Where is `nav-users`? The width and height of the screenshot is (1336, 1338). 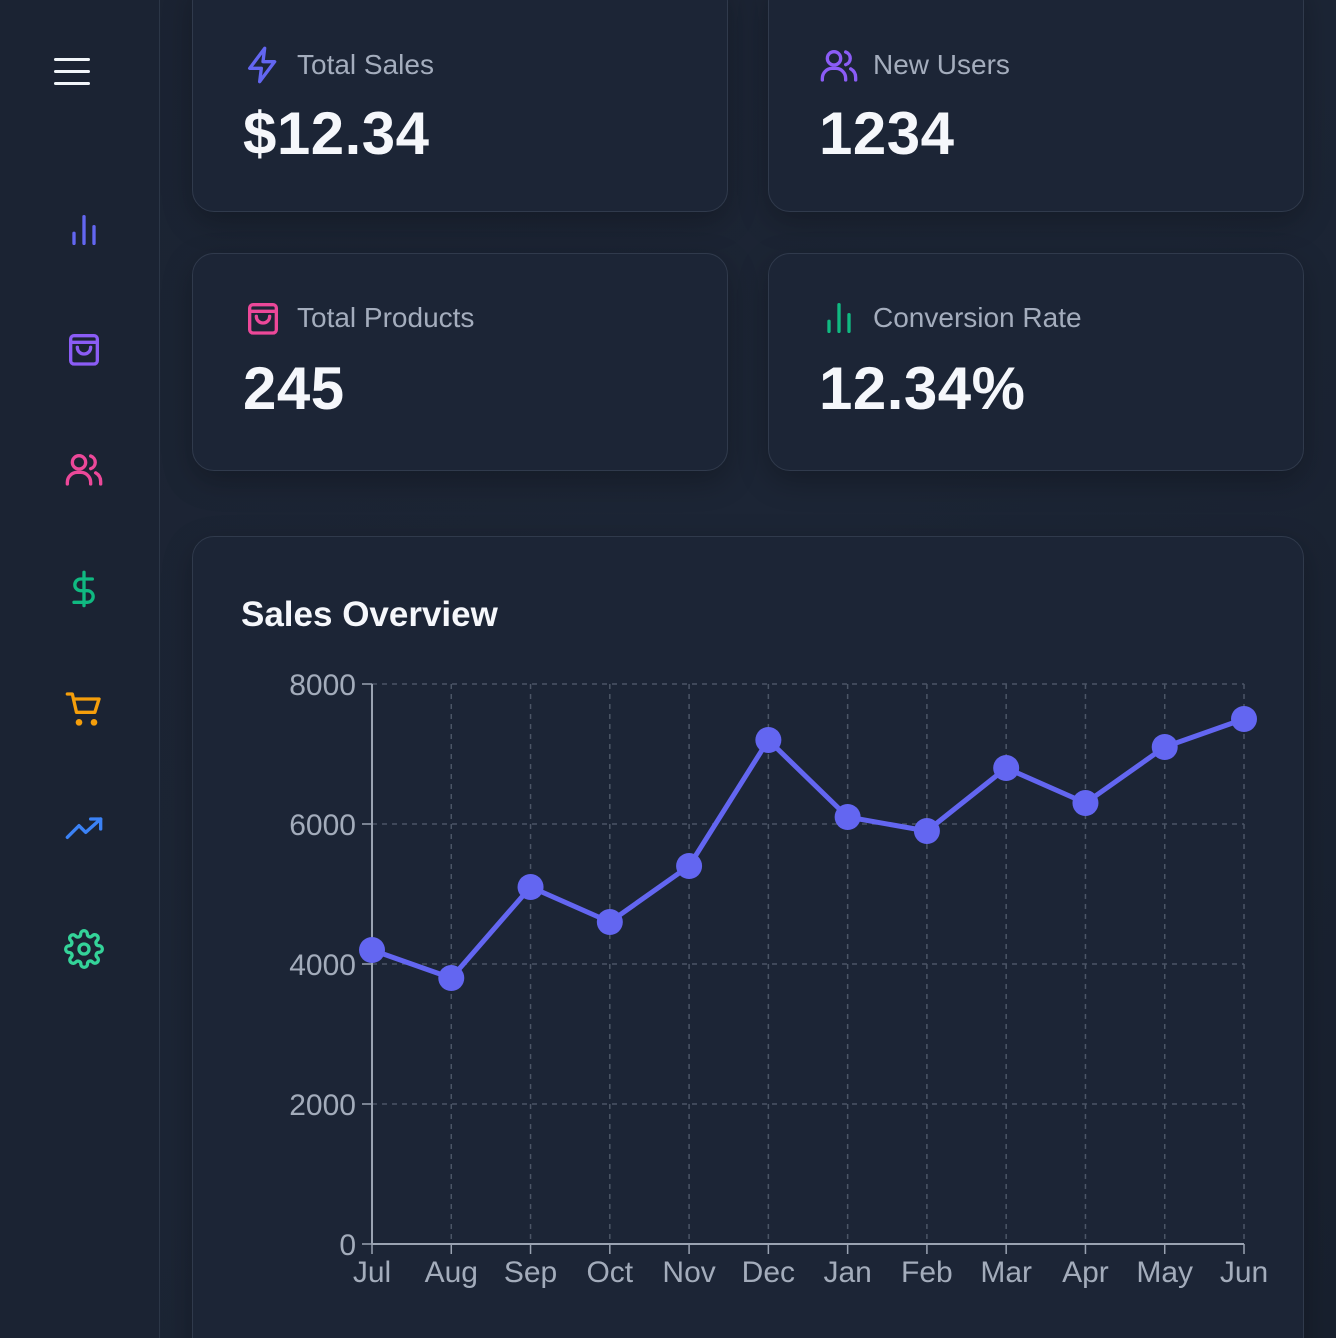
nav-users is located at coordinates (84, 469).